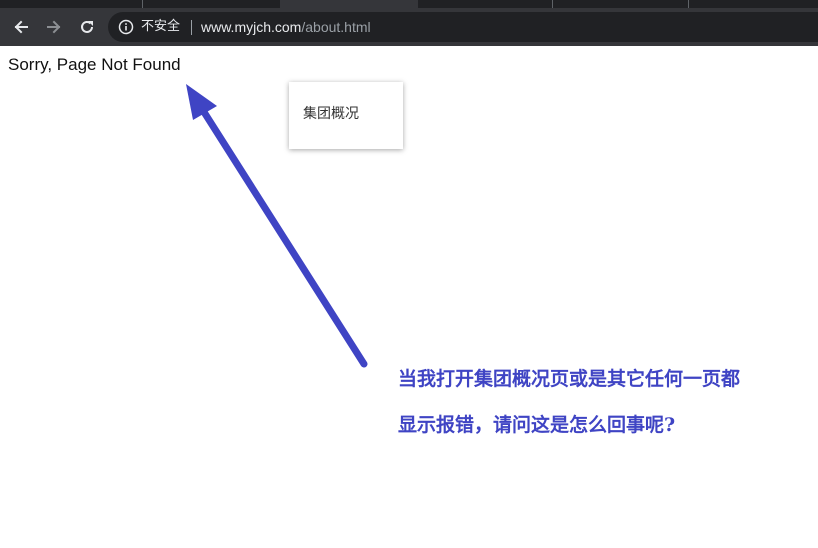 The image size is (818, 548). Describe the element at coordinates (126, 27) in the screenshot. I see `info-icon` at that location.